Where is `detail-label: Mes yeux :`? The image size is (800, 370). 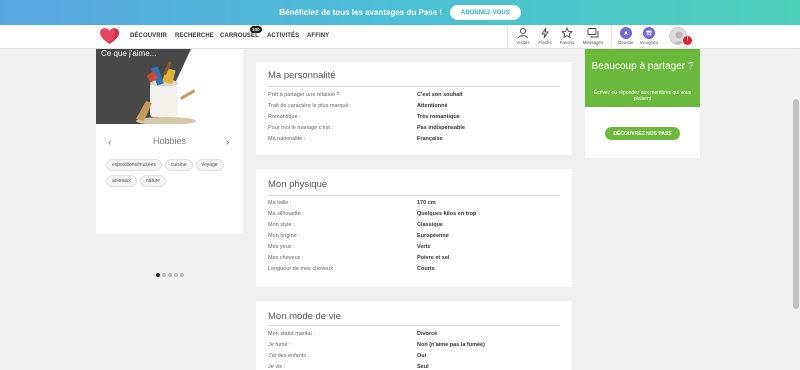 detail-label: Mes yeux : is located at coordinates (281, 247).